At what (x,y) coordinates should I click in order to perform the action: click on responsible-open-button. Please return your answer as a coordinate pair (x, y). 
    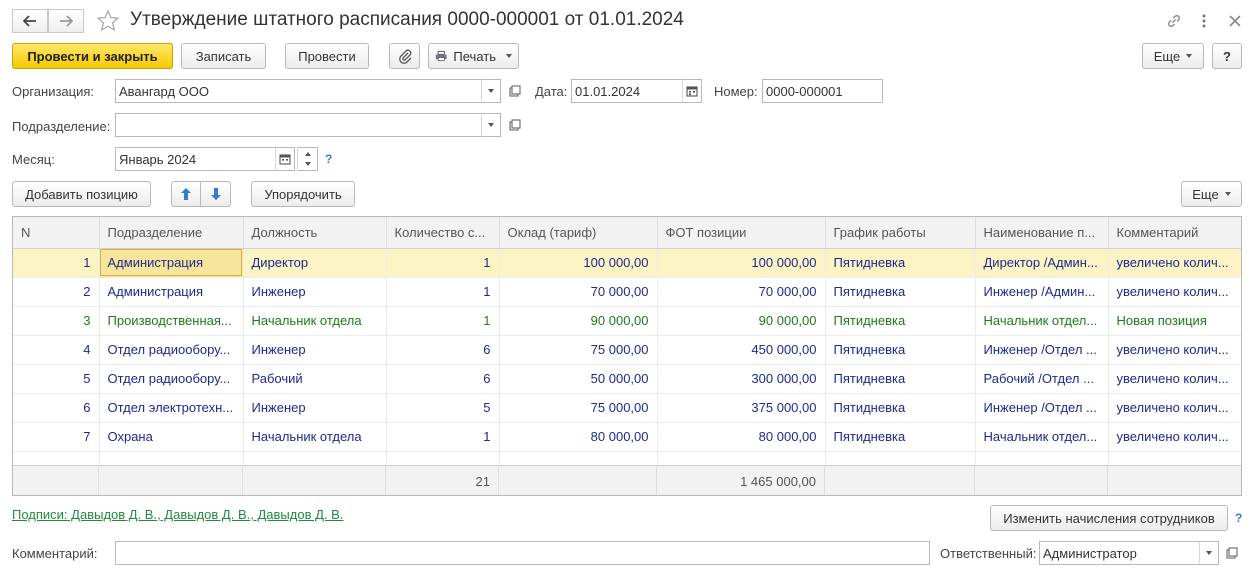
    Looking at the image, I should click on (1232, 553).